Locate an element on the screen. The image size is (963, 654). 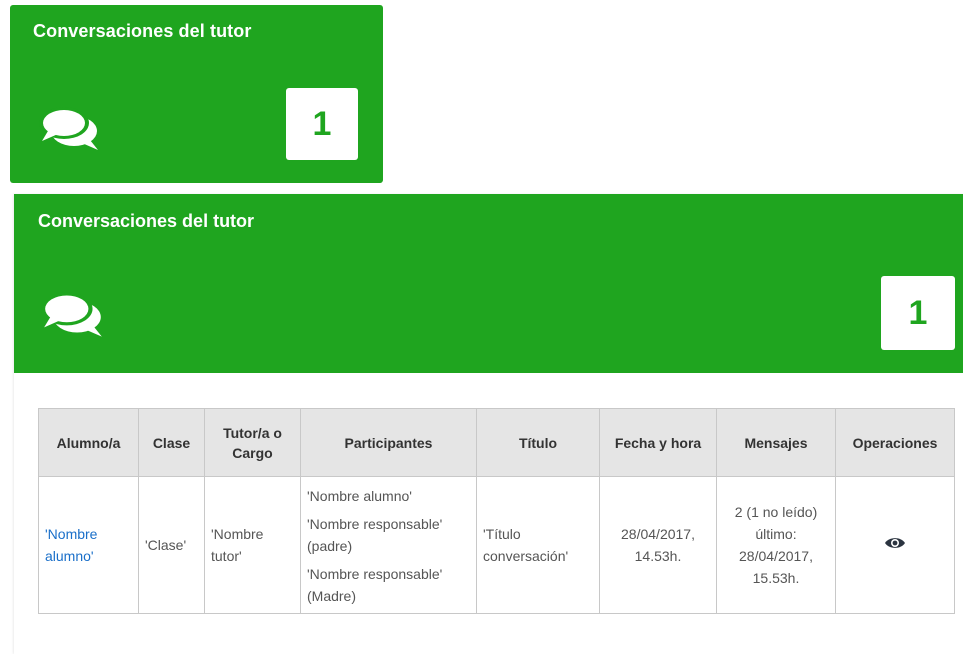
cell-clase: 'Clase' is located at coordinates (171, 545).